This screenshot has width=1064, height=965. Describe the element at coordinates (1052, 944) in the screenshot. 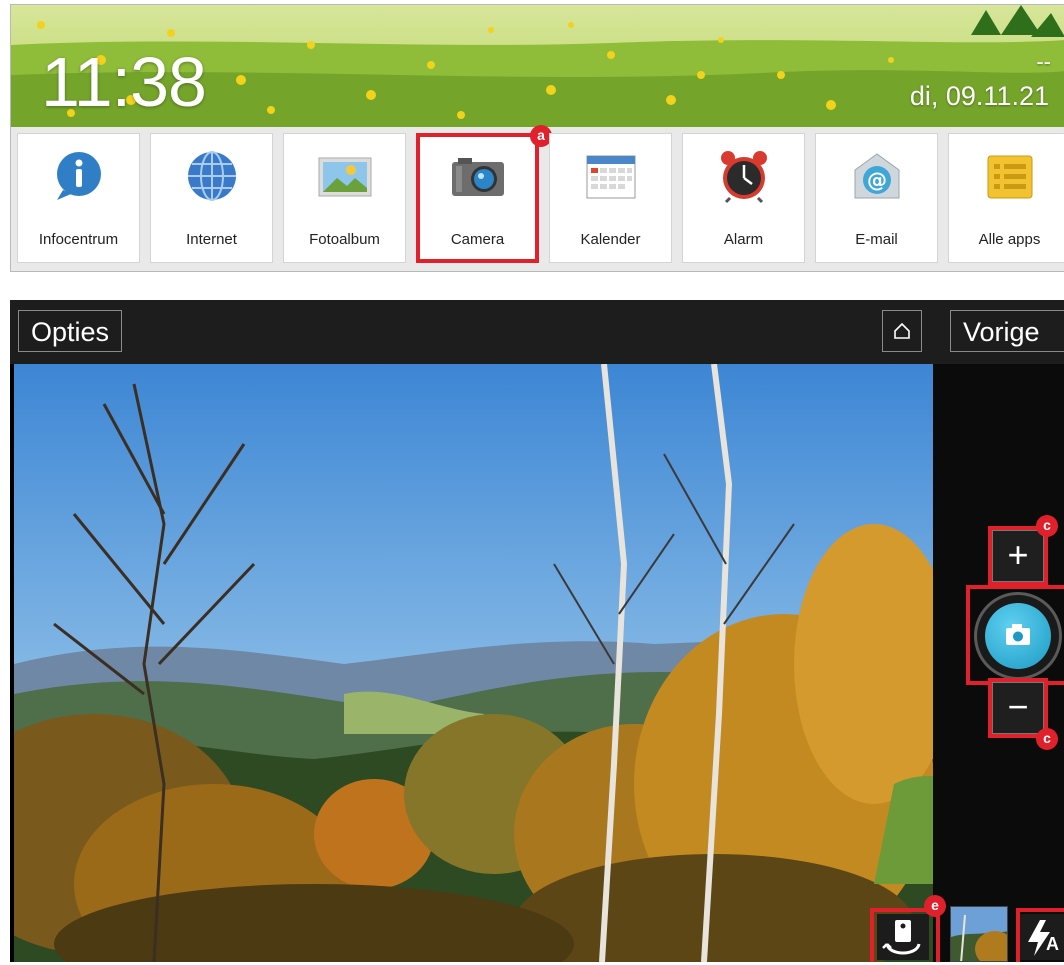

I see `flash-mode-label: A` at that location.